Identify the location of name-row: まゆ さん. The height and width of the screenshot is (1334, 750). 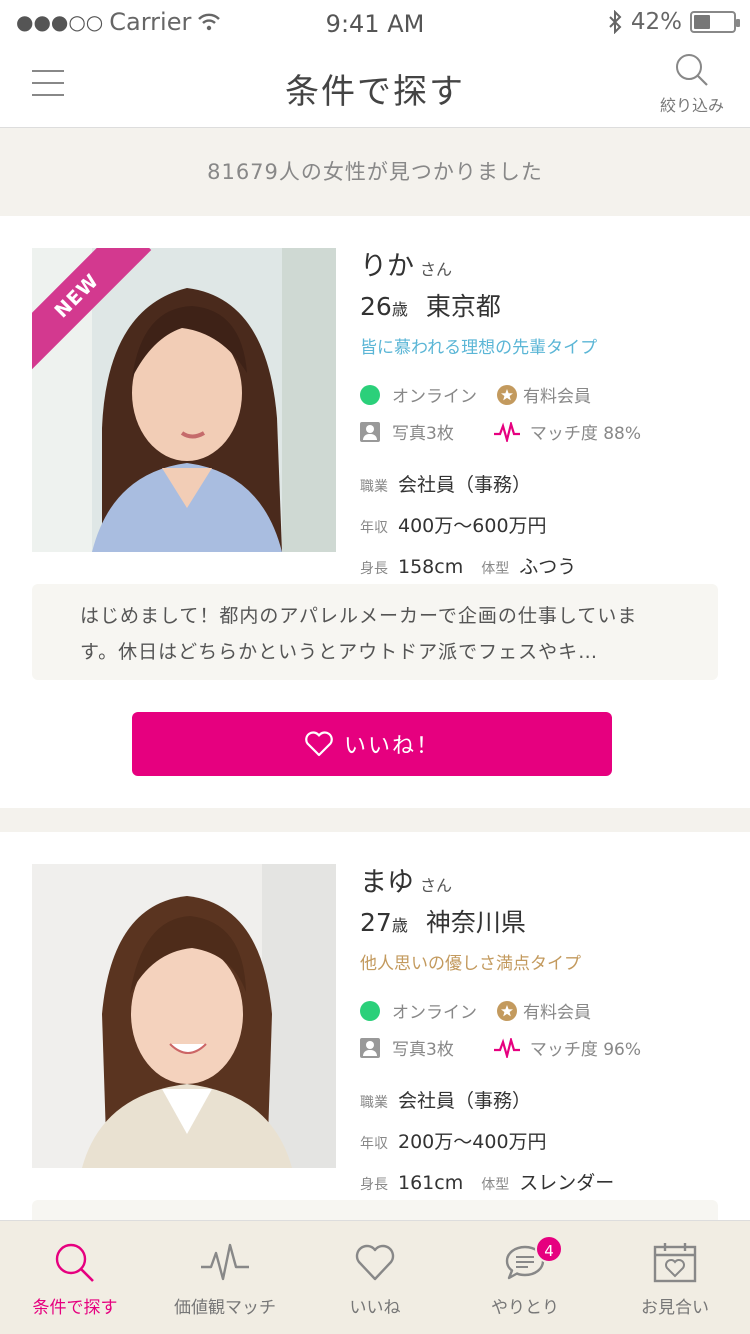
(545, 879).